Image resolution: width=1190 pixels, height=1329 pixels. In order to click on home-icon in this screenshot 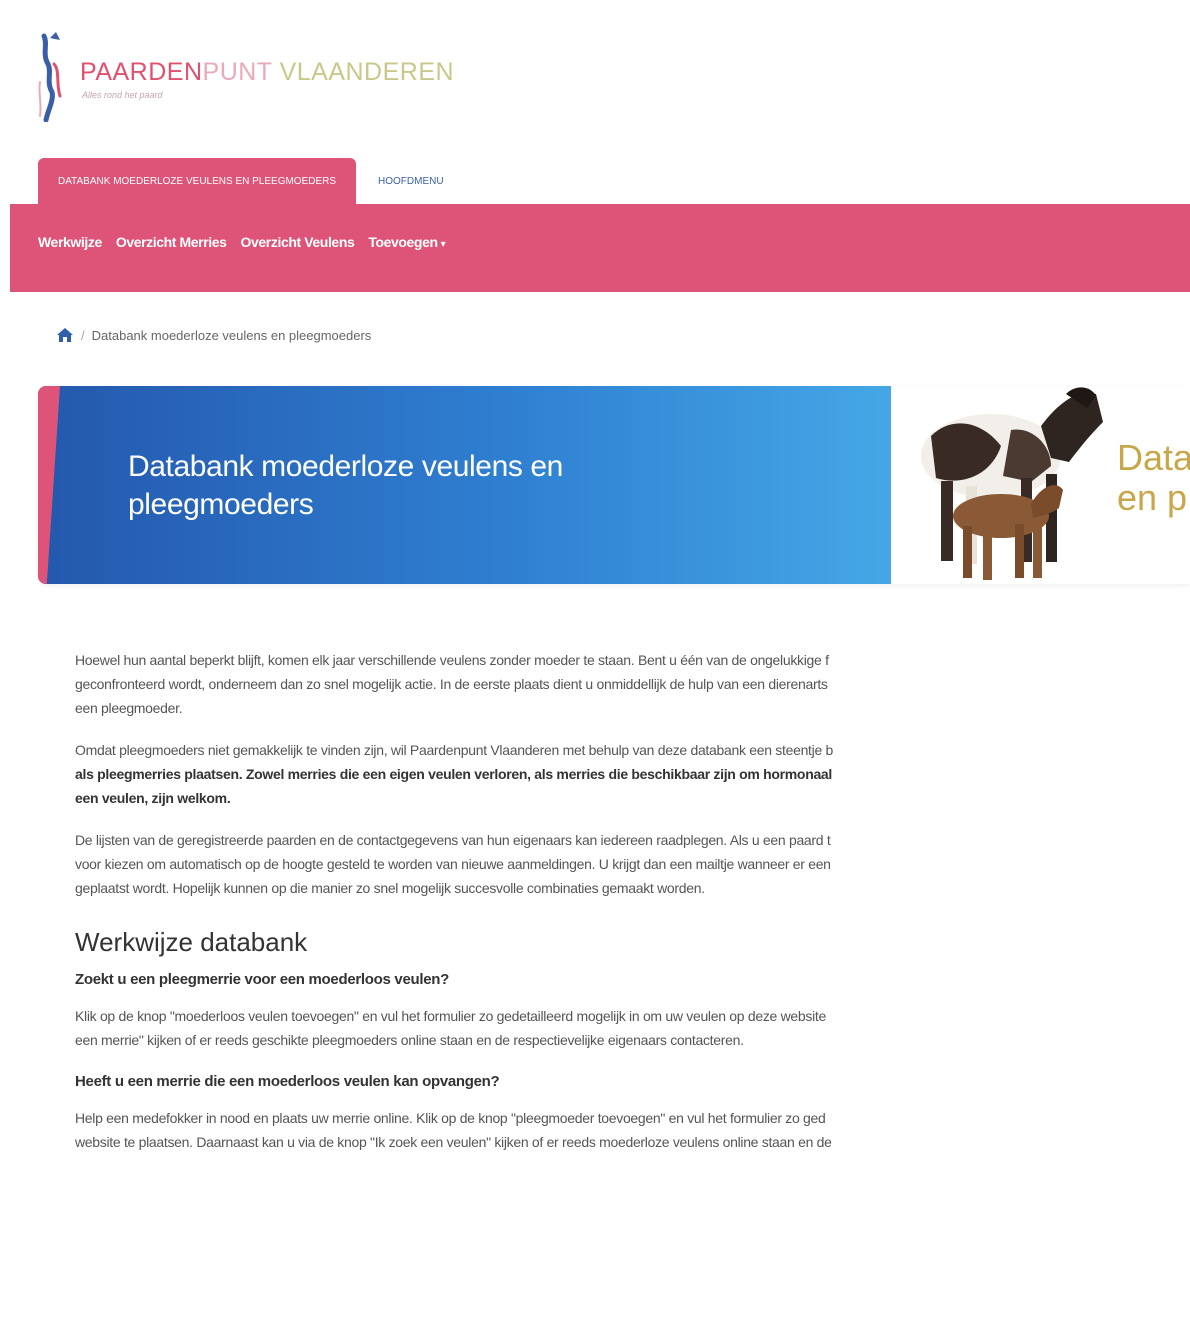, I will do `click(65, 335)`.